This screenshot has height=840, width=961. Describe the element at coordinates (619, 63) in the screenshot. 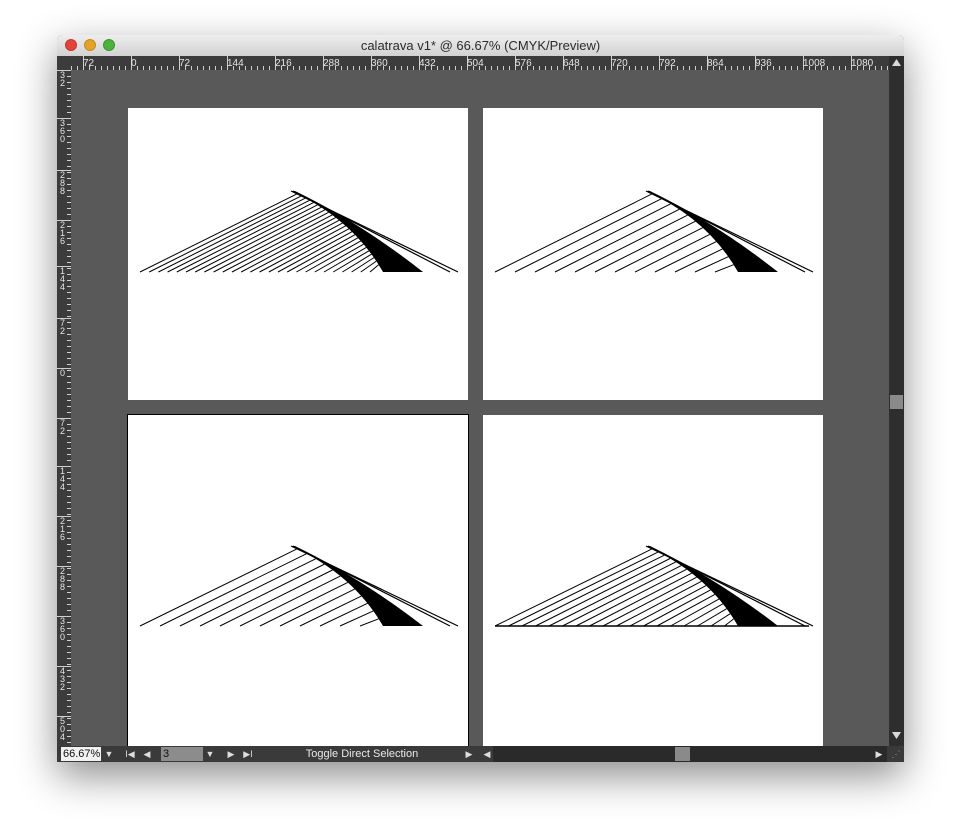

I see `horizontal-ruler-label: 720` at that location.